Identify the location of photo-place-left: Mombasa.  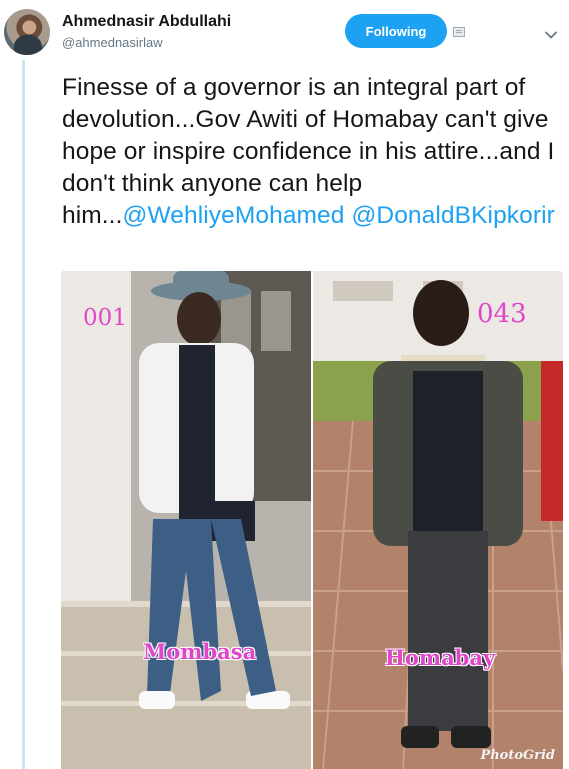
(200, 651).